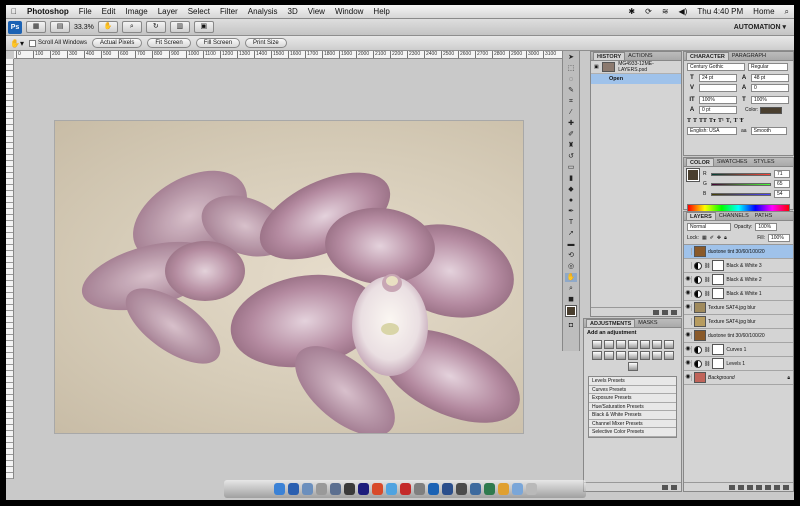  What do you see at coordinates (571, 266) in the screenshot?
I see `3d-orbit-tool-icon: ◎` at bounding box center [571, 266].